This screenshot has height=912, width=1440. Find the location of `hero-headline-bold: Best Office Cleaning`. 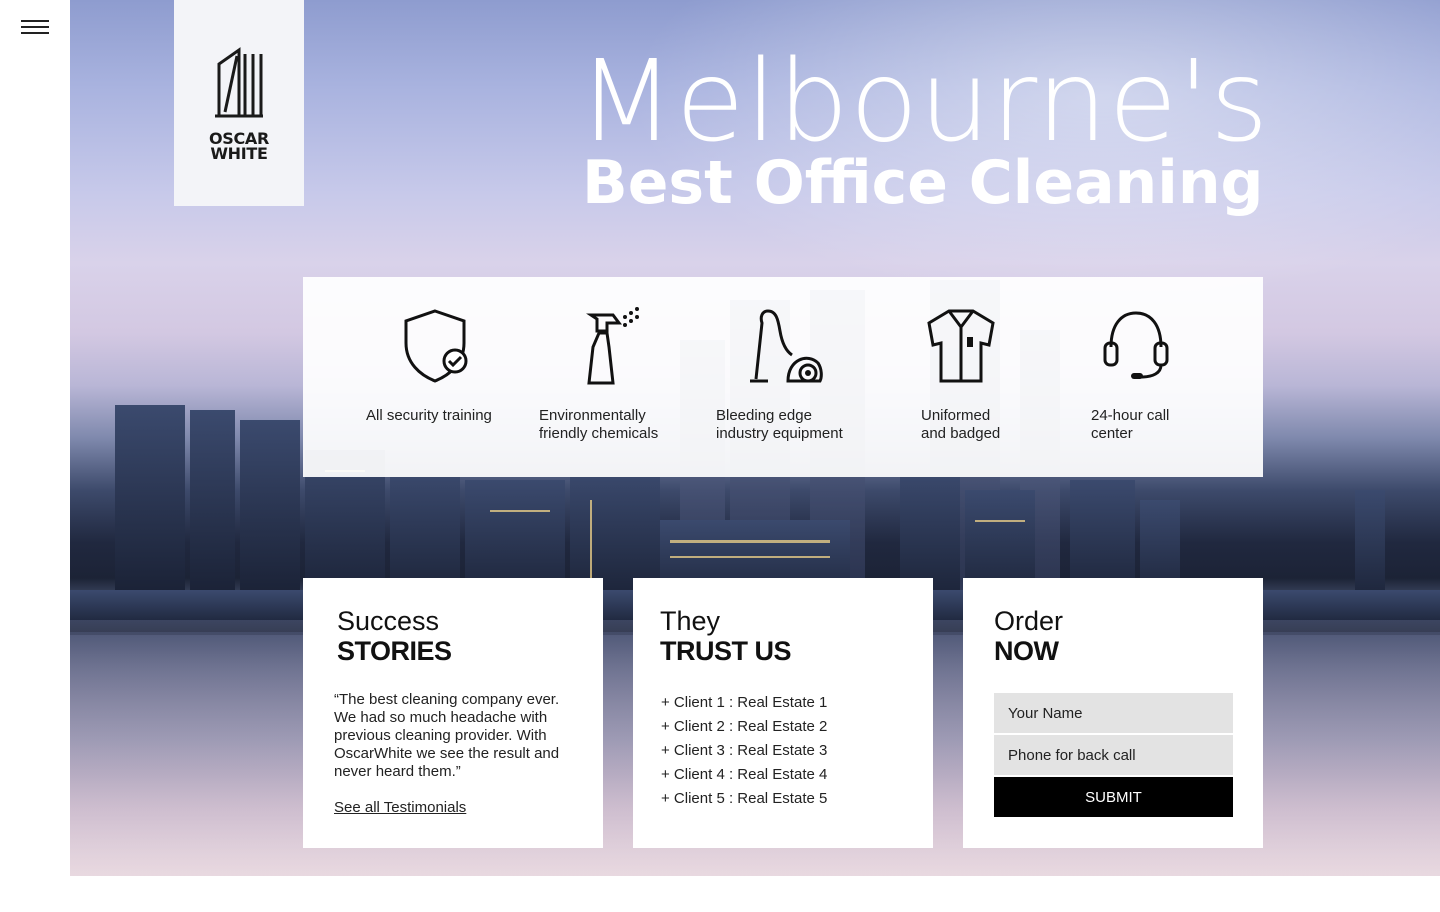

hero-headline-bold: Best Office Cleaning is located at coordinates (923, 183).